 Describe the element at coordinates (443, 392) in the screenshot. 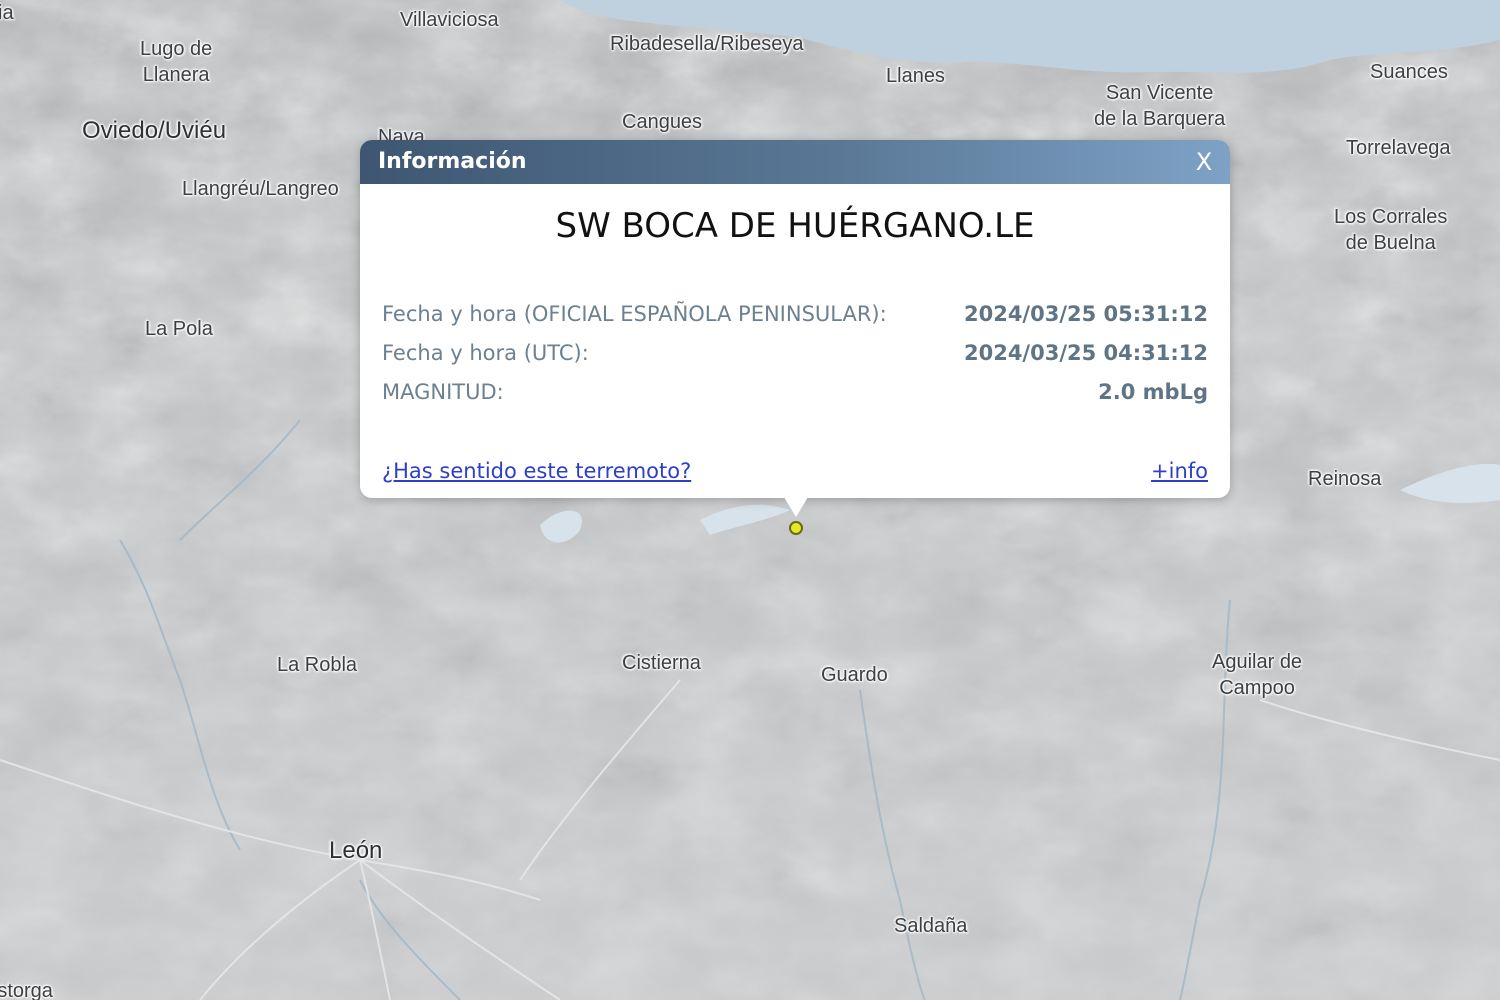

I see `row-label: MAGNITUD:` at that location.